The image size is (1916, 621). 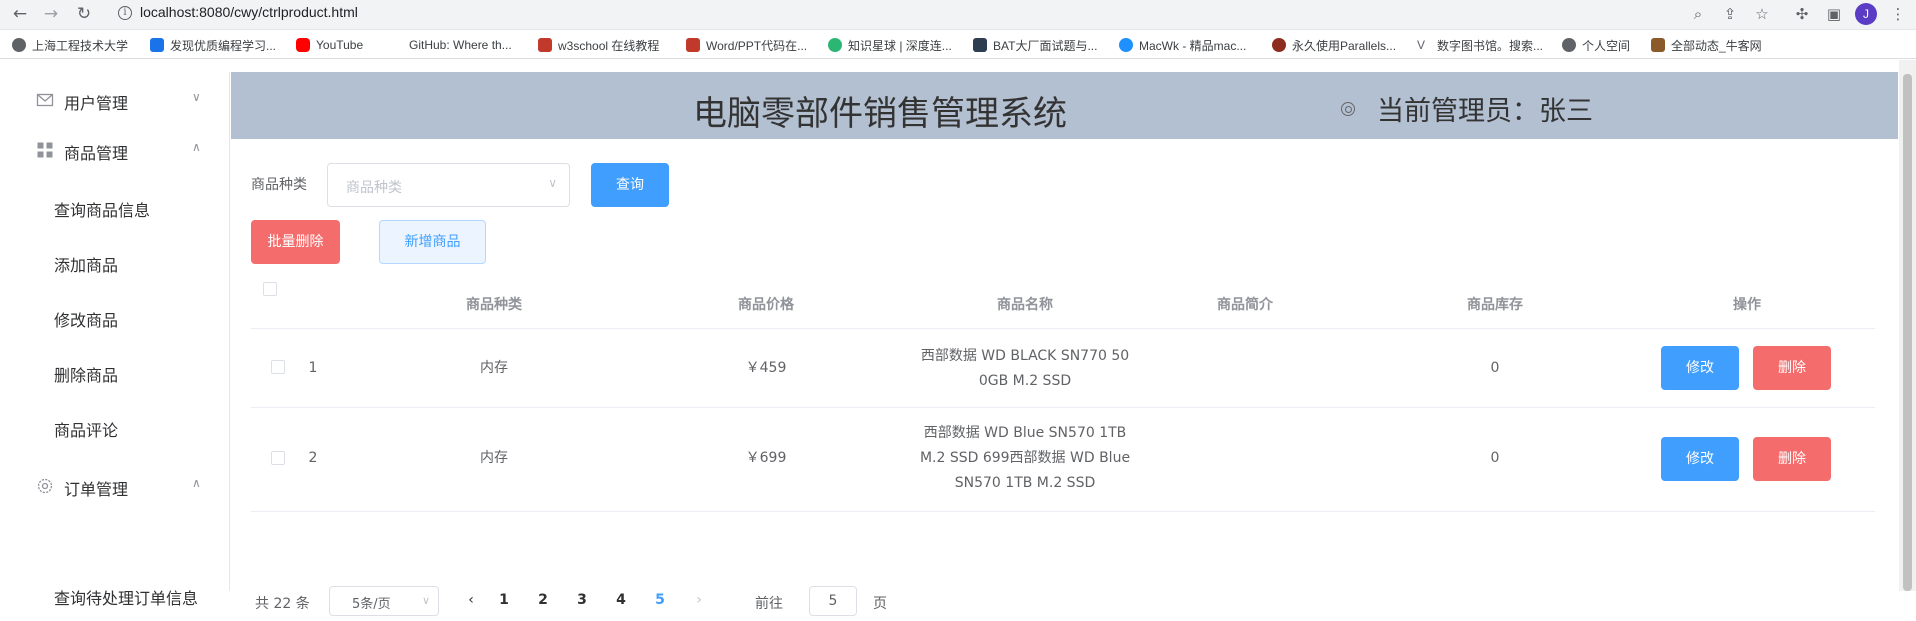 What do you see at coordinates (1898, 14) in the screenshot?
I see `menu-kebab-icon: ⋮` at bounding box center [1898, 14].